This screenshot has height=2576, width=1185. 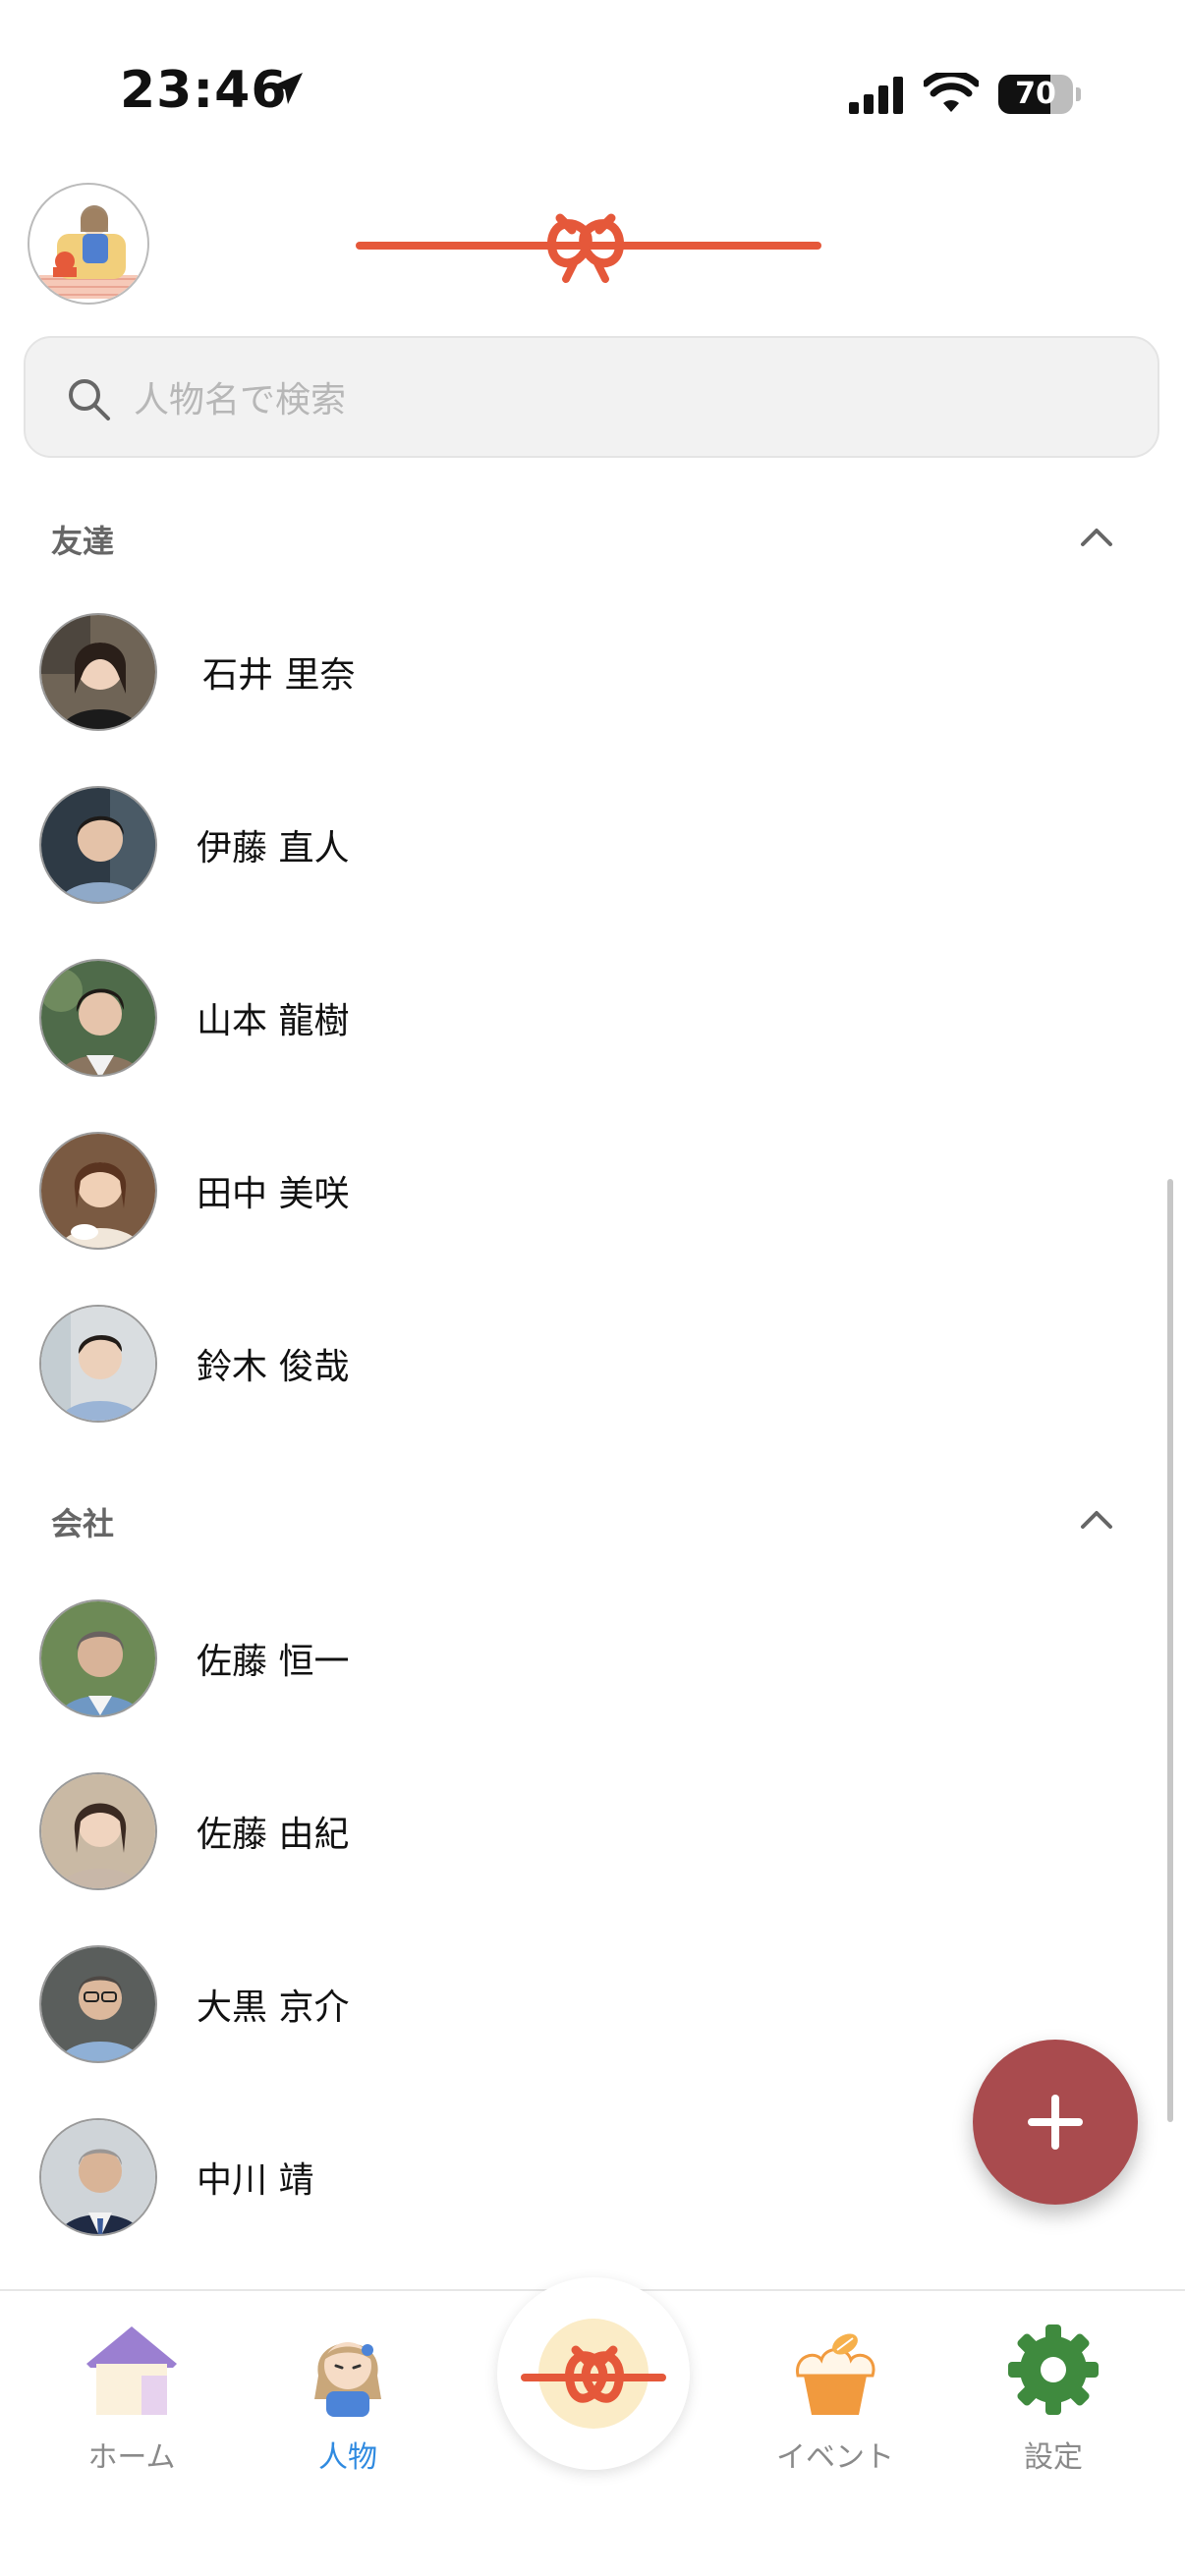 What do you see at coordinates (274, 2008) in the screenshot?
I see `person-name: 大黒 京介` at bounding box center [274, 2008].